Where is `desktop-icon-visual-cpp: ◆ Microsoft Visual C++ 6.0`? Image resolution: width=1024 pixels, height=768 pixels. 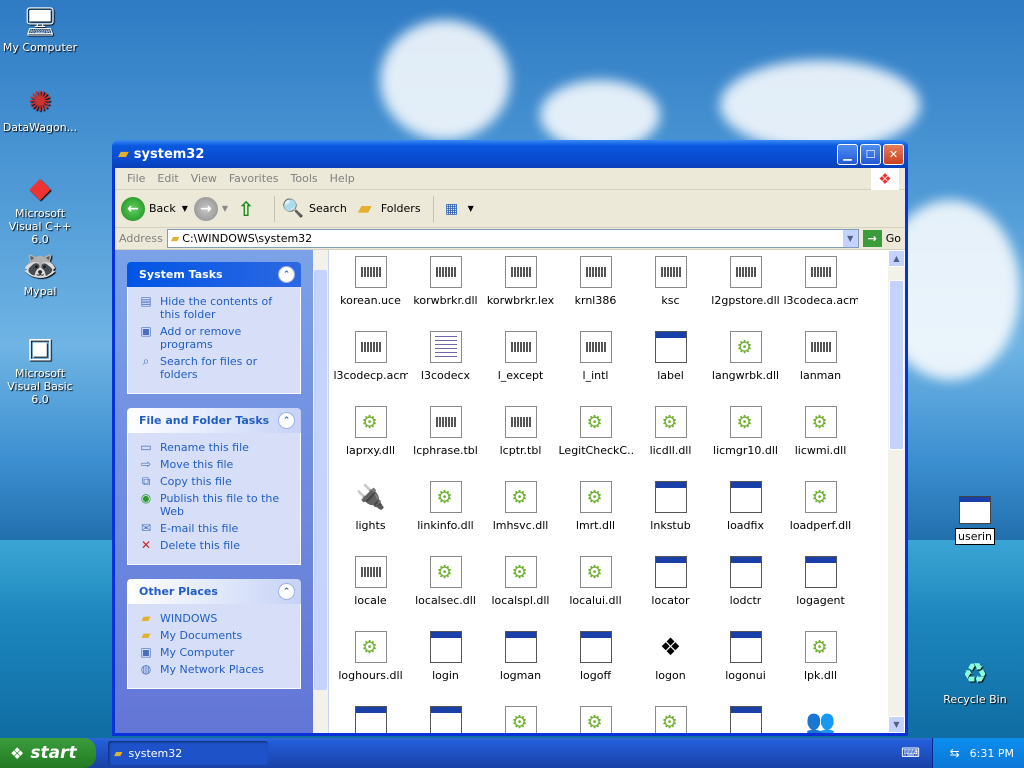 desktop-icon-visual-cpp: ◆ Microsoft Visual C++ 6.0 is located at coordinates (40, 208).